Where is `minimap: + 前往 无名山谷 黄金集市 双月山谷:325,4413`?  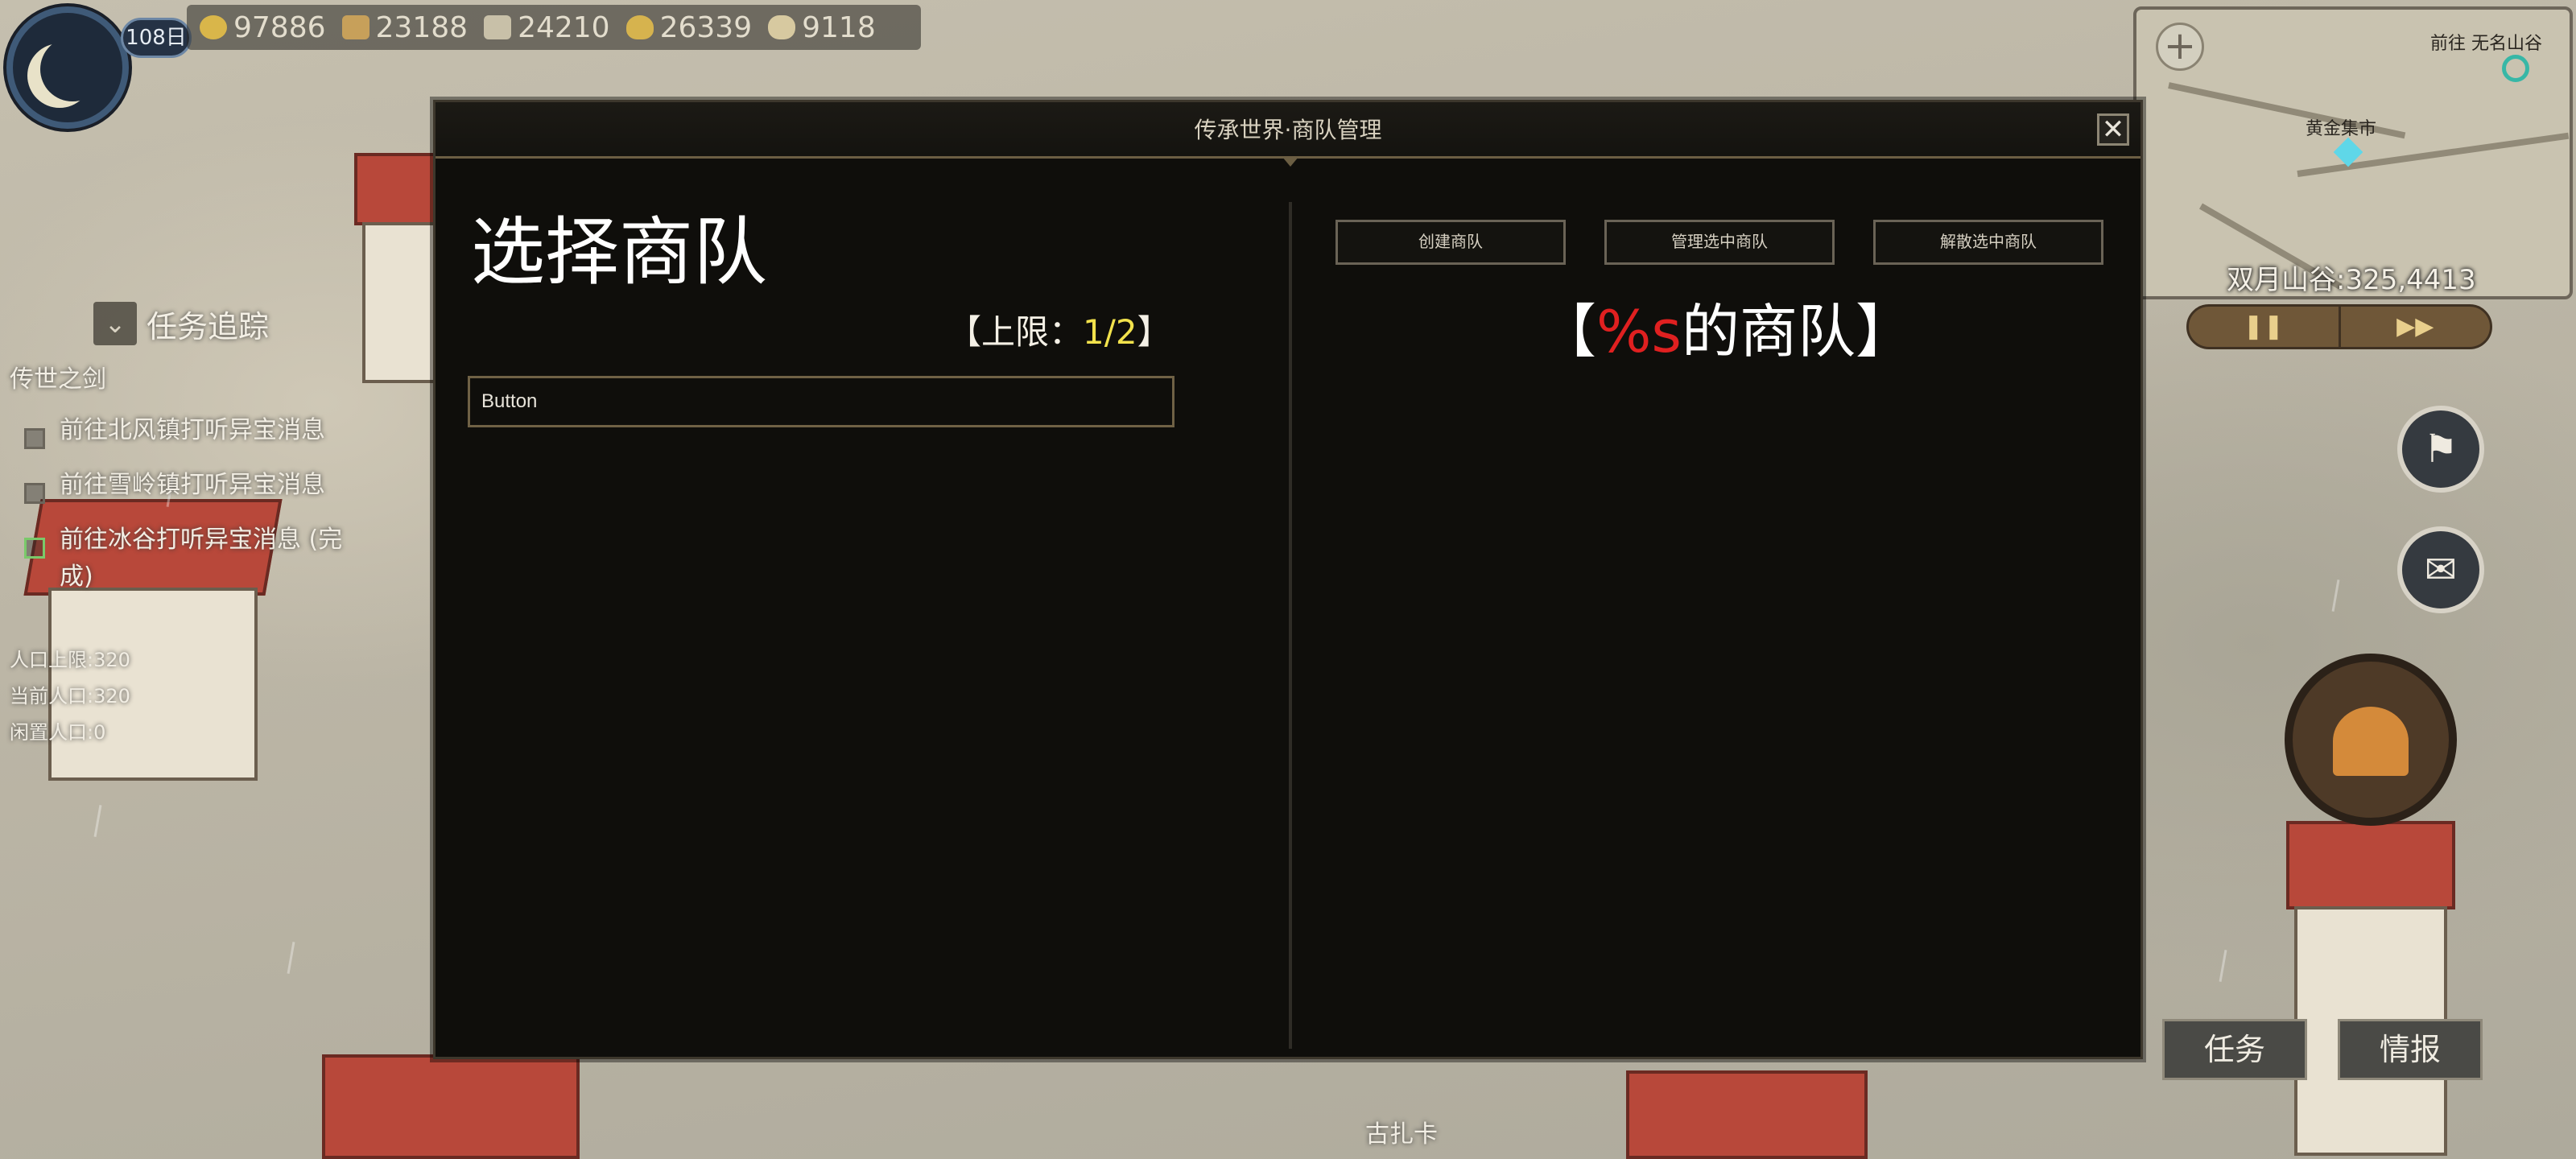
minimap: + 前往 无名山谷 黄金集市 双月山谷:325,4413 is located at coordinates (2353, 152).